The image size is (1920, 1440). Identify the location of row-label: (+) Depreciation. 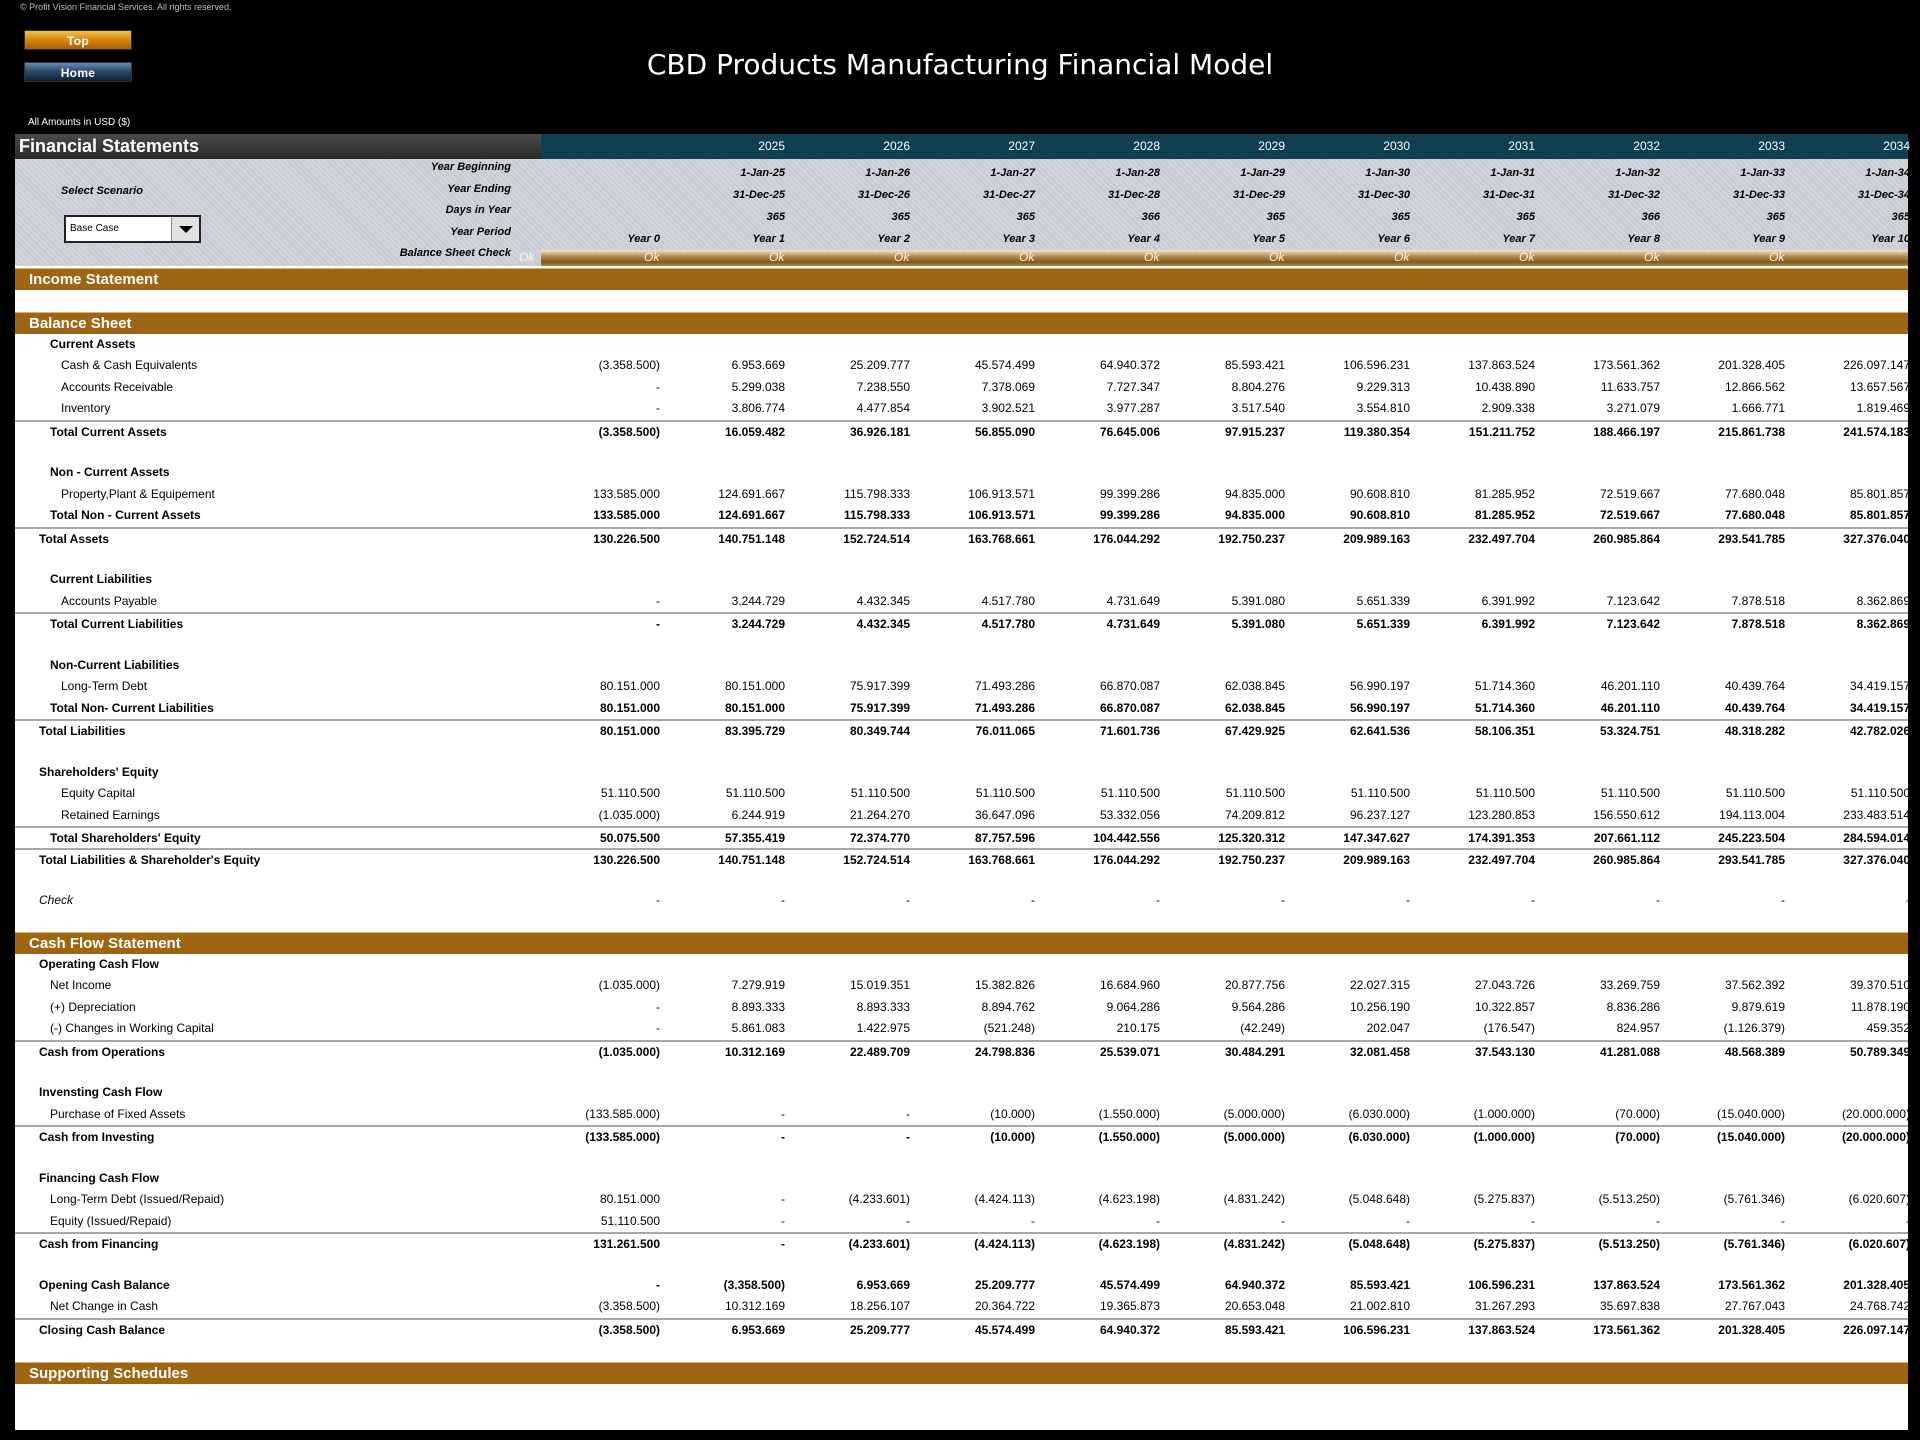
(93, 1006).